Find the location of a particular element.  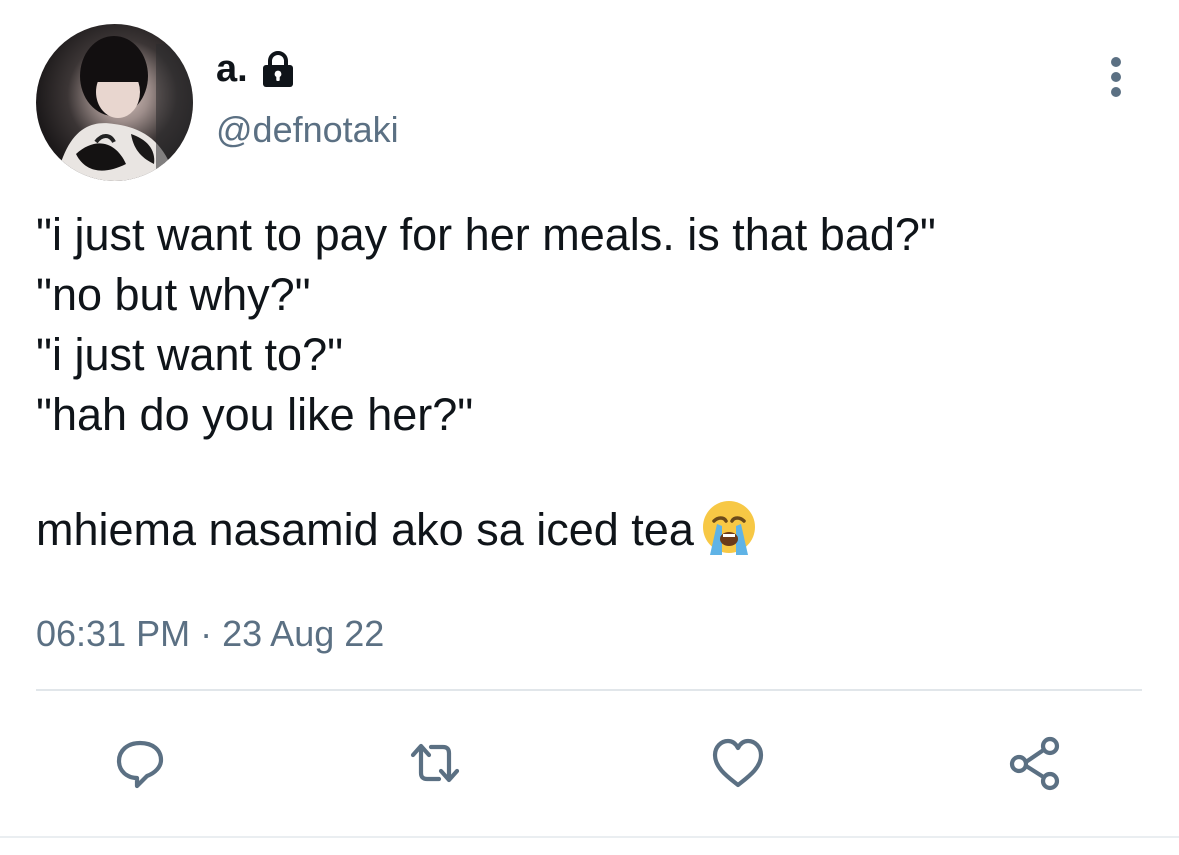

avatar is located at coordinates (114, 102).